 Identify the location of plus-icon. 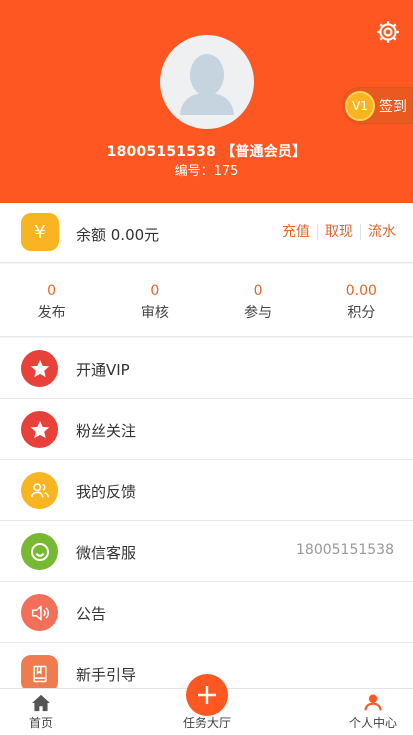
(207, 695).